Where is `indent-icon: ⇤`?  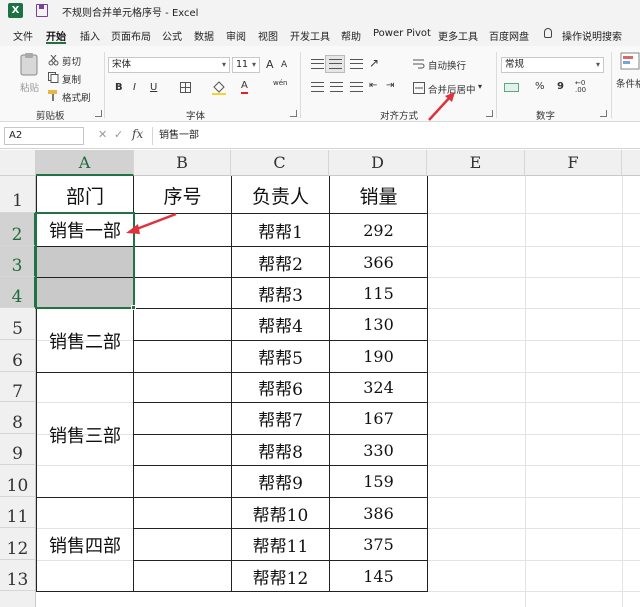 indent-icon: ⇤ is located at coordinates (373, 85).